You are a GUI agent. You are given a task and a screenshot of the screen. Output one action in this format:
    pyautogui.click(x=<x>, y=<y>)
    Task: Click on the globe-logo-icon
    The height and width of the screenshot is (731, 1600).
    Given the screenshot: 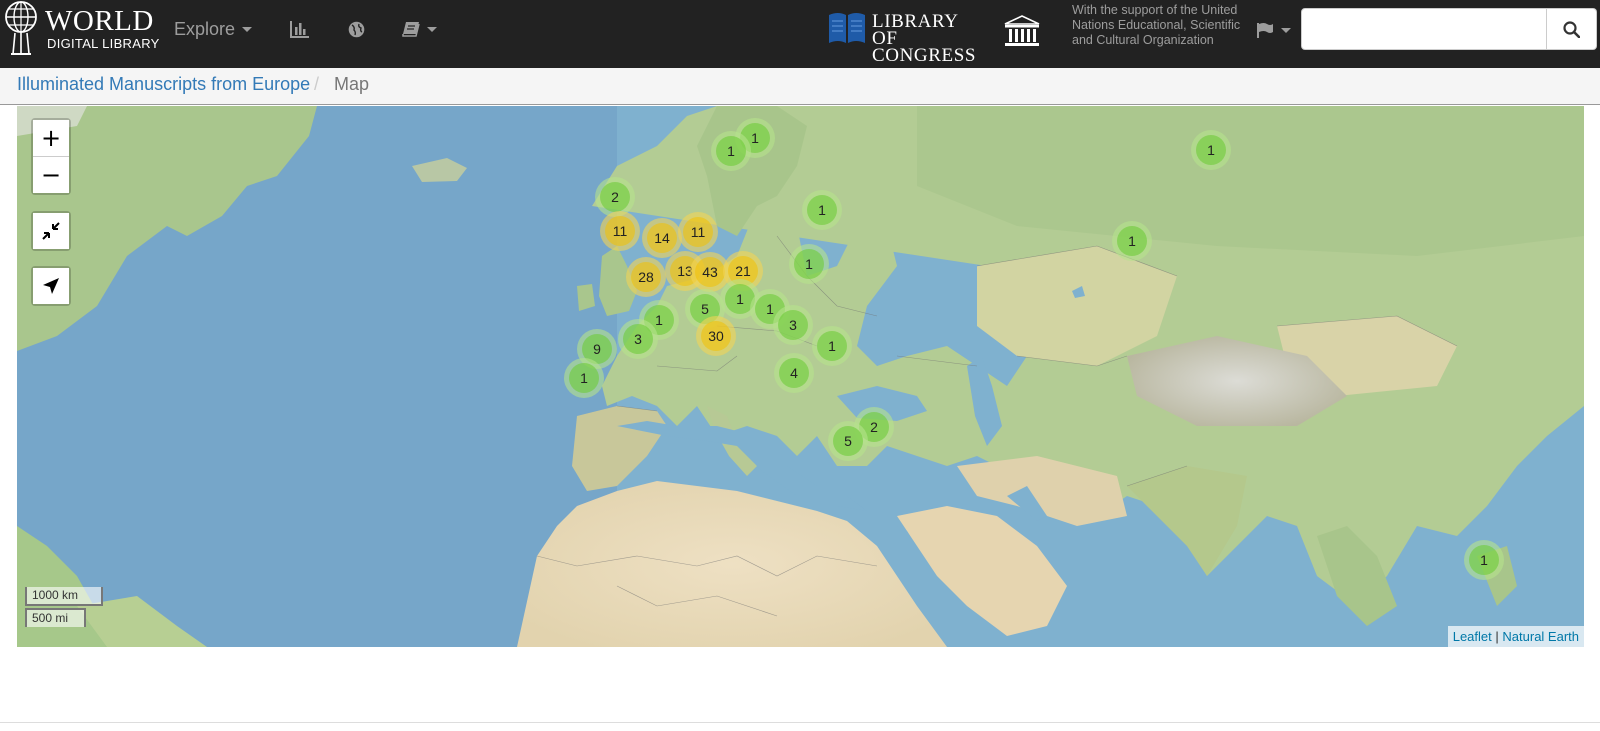 What is the action you would take?
    pyautogui.click(x=21, y=28)
    